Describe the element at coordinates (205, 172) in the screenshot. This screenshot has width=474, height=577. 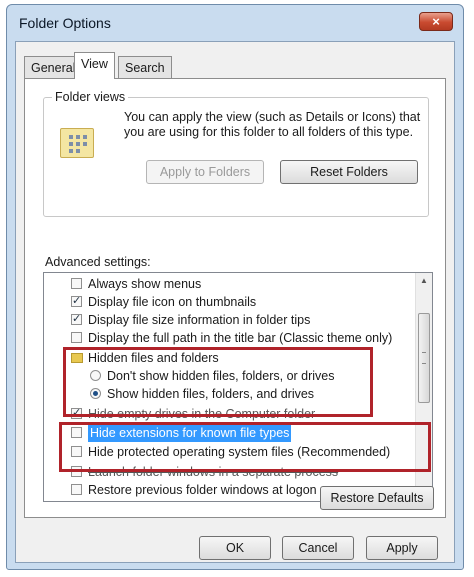
I see `apply-to-folders-button: Apply to Folders` at that location.